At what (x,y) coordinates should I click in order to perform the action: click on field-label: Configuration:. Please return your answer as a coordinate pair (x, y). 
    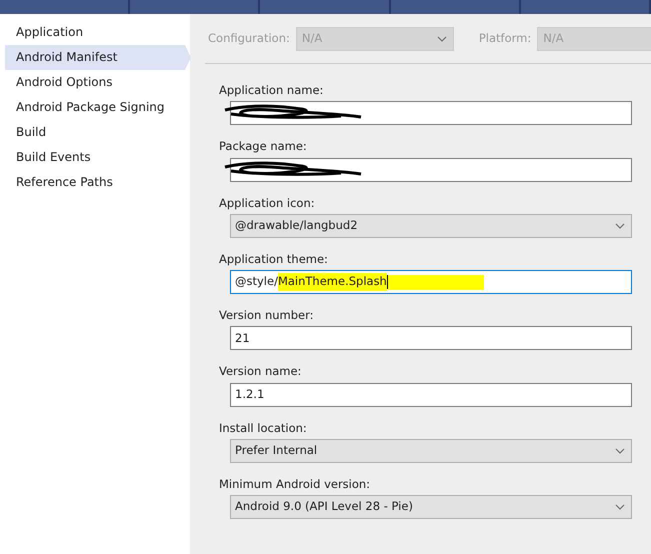
    Looking at the image, I should click on (249, 38).